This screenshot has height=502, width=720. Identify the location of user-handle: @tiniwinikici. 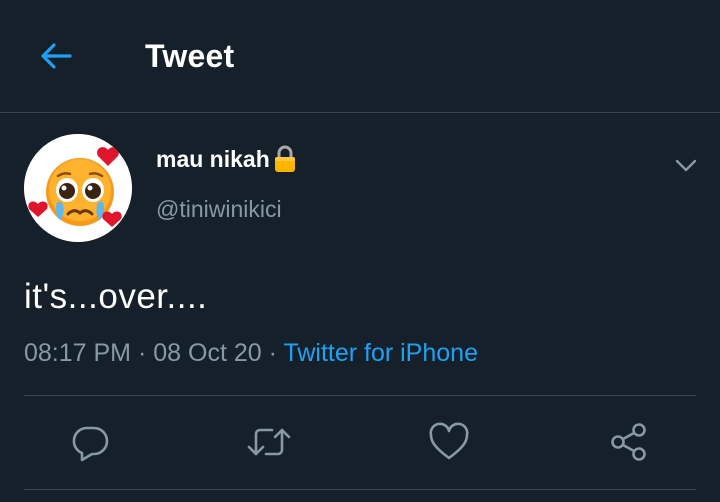
(219, 209).